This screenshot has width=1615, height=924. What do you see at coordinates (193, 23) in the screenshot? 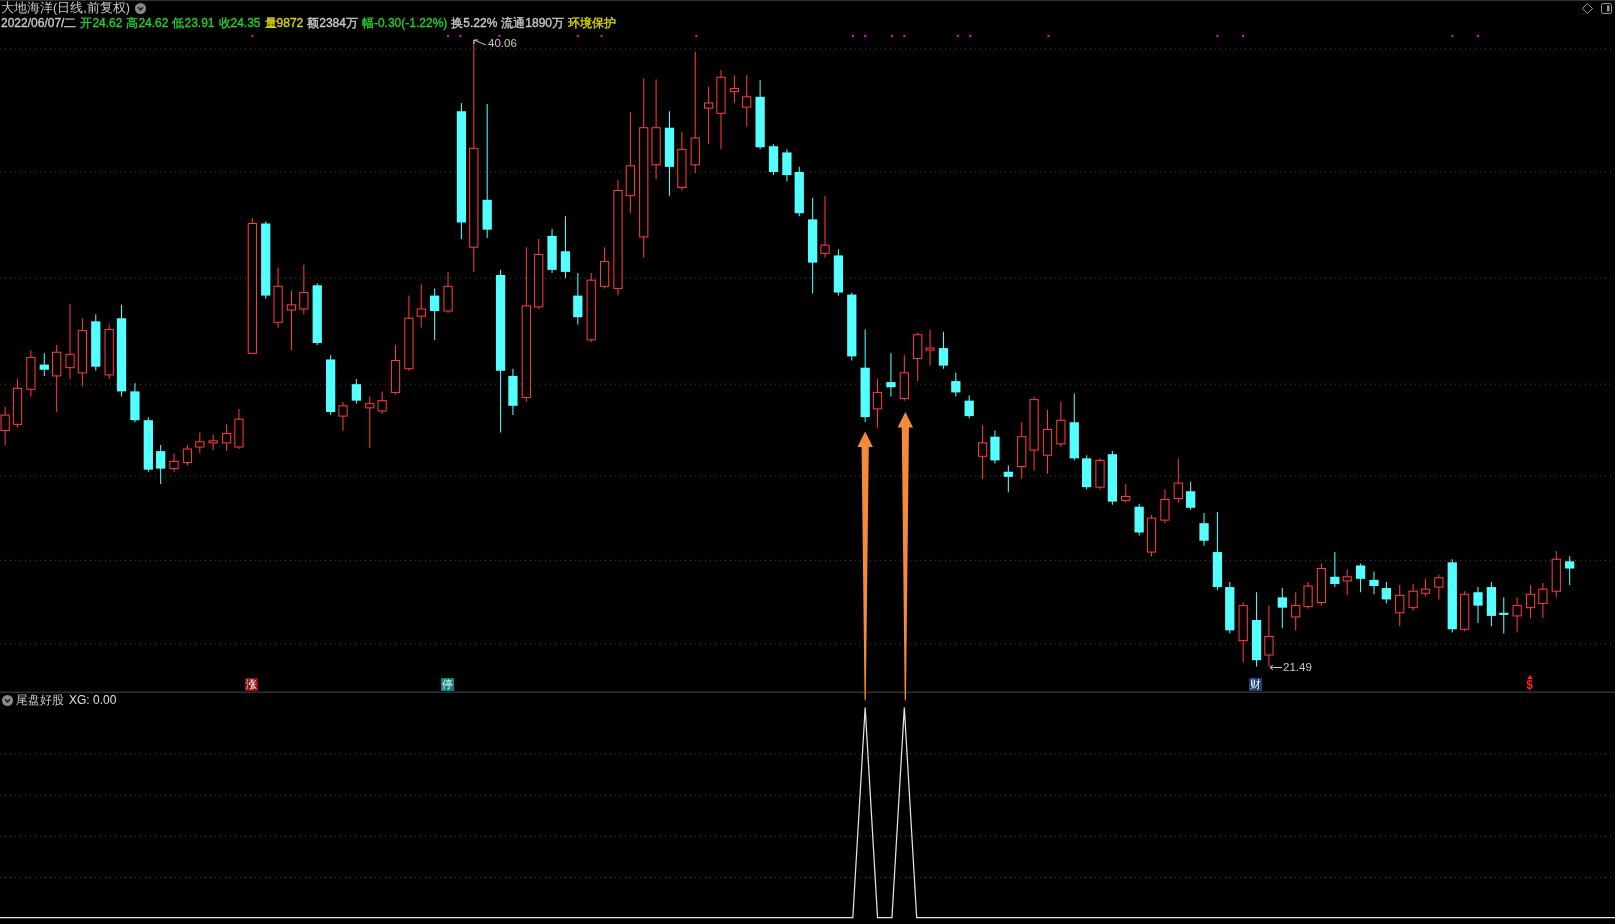
I see `quote-item: 低23.91` at bounding box center [193, 23].